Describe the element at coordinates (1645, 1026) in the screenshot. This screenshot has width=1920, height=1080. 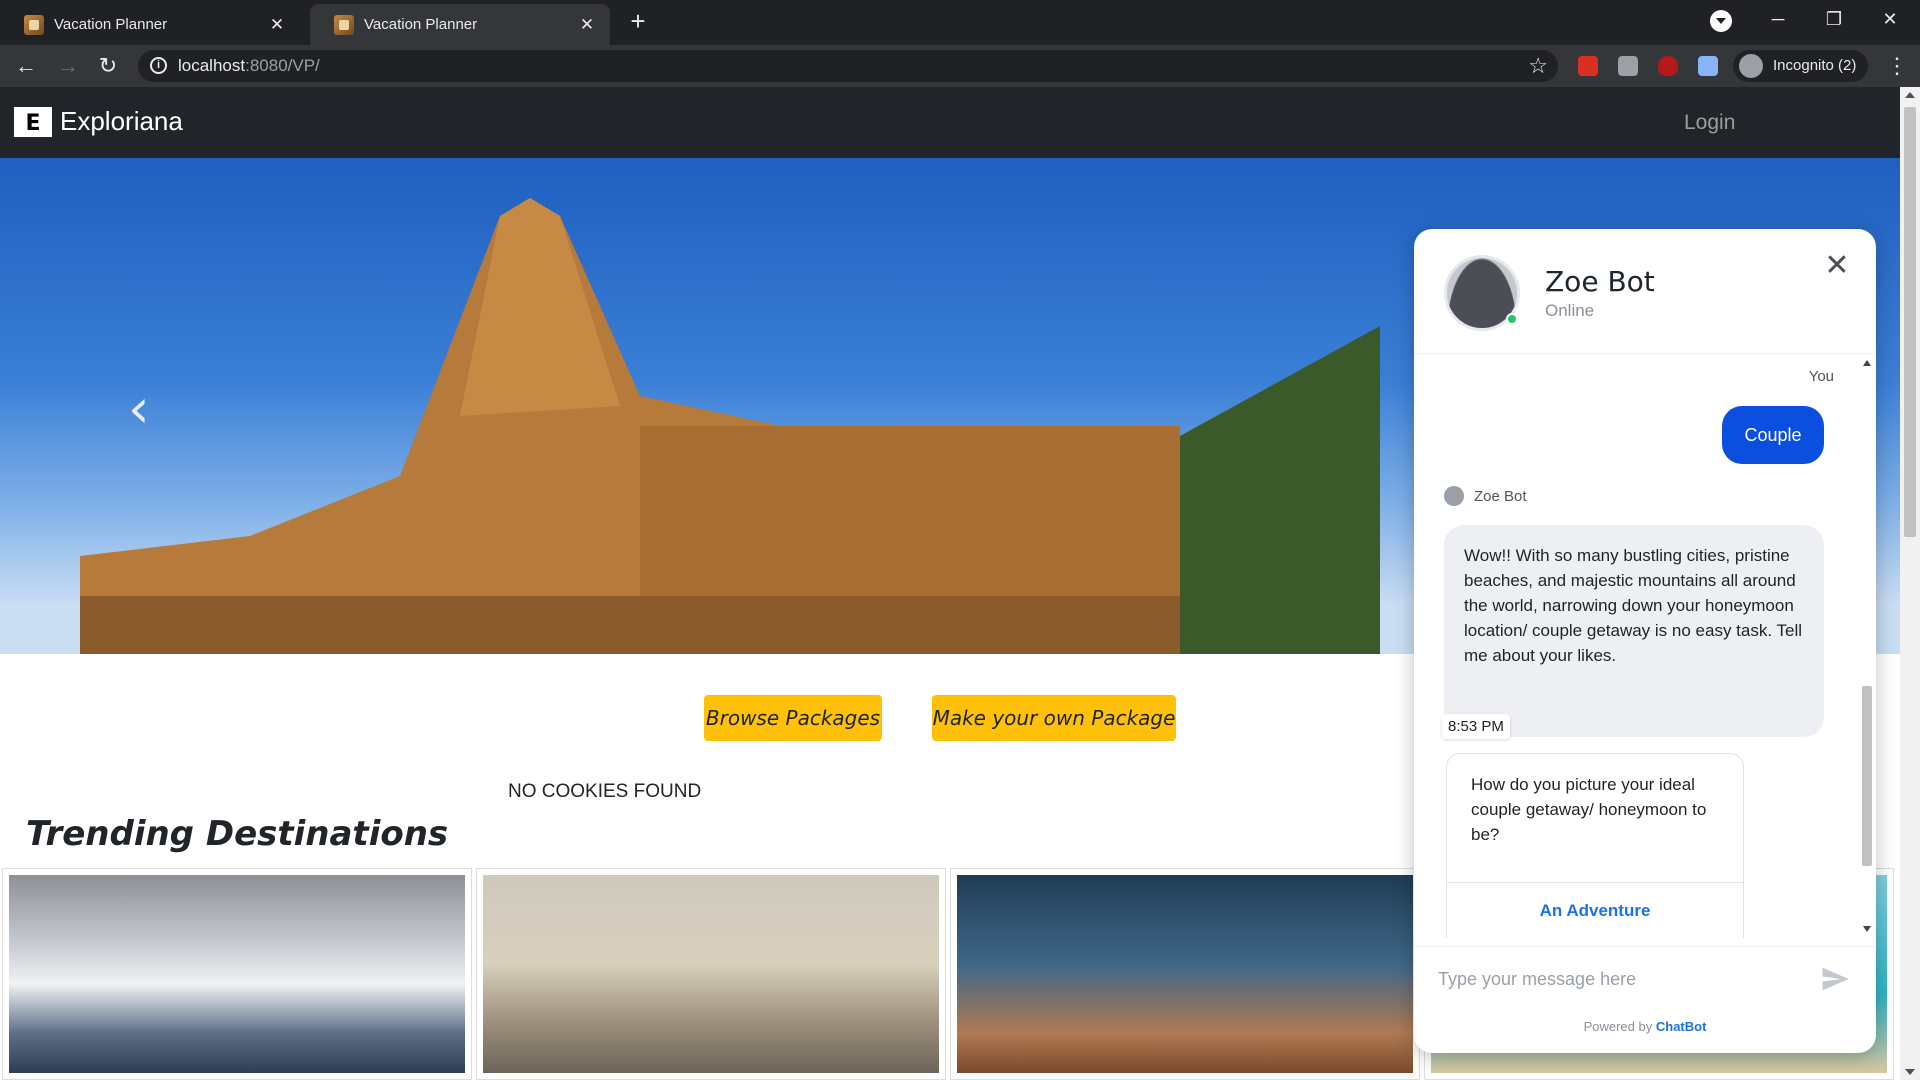
I see `powered-by: Powered by ChatBot` at that location.